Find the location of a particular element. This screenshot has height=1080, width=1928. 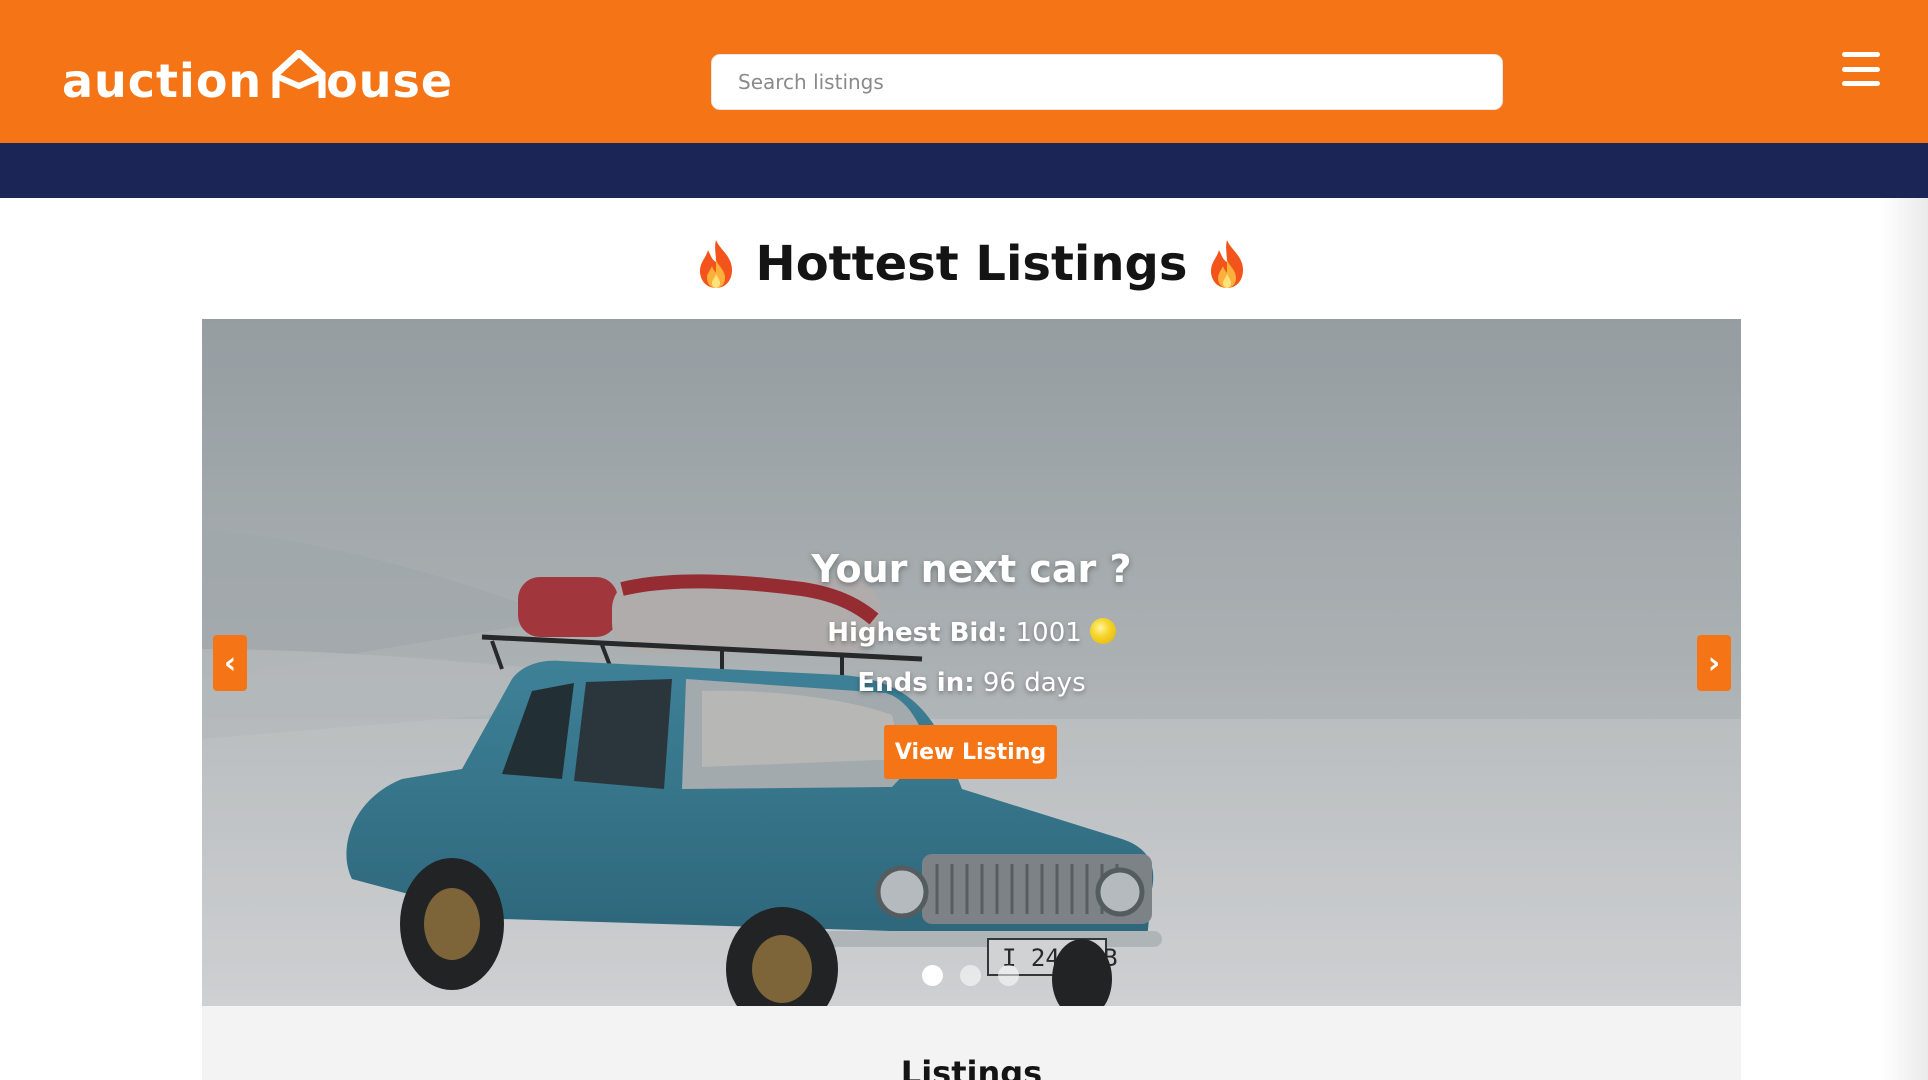

navigation-strip is located at coordinates (964, 170).